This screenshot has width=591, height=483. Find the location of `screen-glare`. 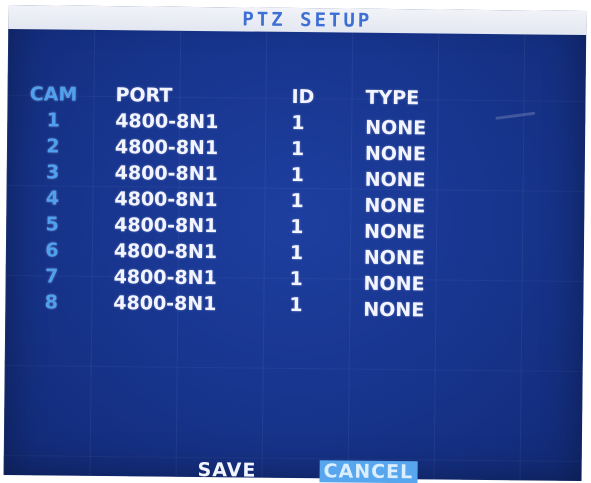

screen-glare is located at coordinates (515, 115).